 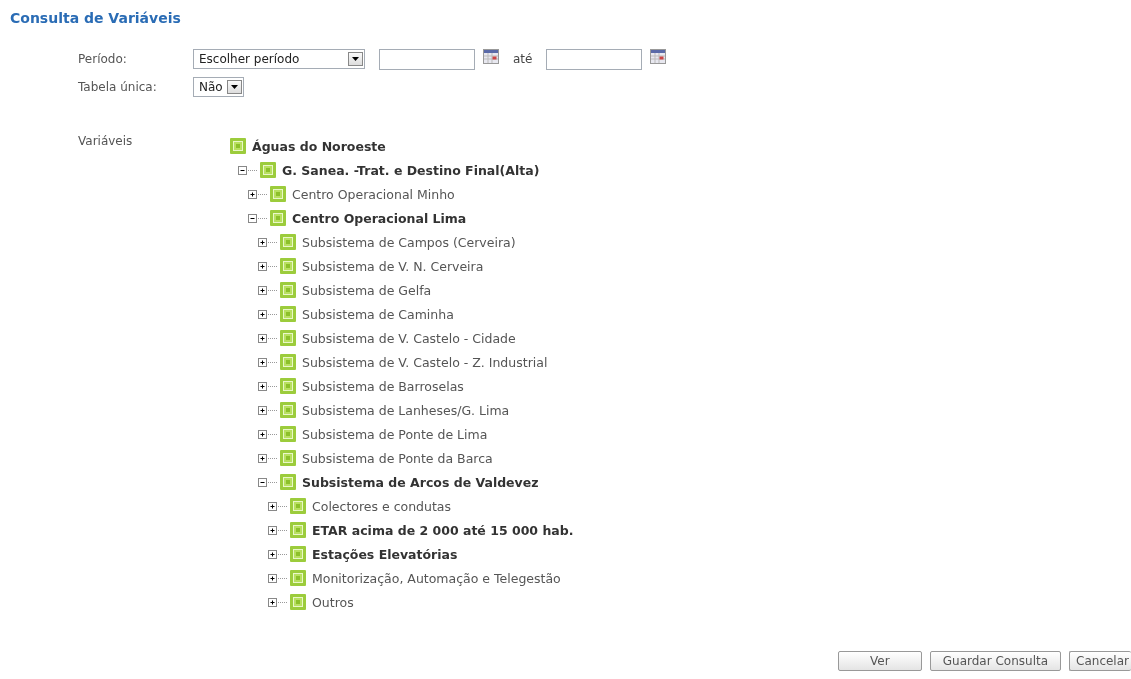 I want to click on tree-item: ETAR acima de 2 000 até 15 000 hab., so click(x=443, y=530).